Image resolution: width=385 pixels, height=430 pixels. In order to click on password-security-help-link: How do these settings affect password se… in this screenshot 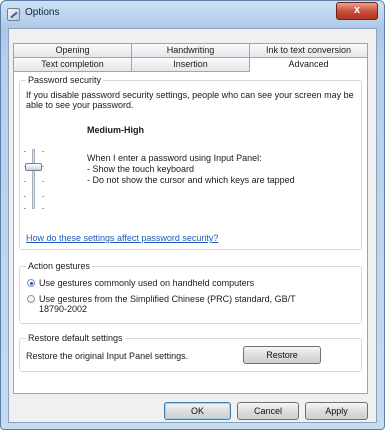, I will do `click(122, 238)`.